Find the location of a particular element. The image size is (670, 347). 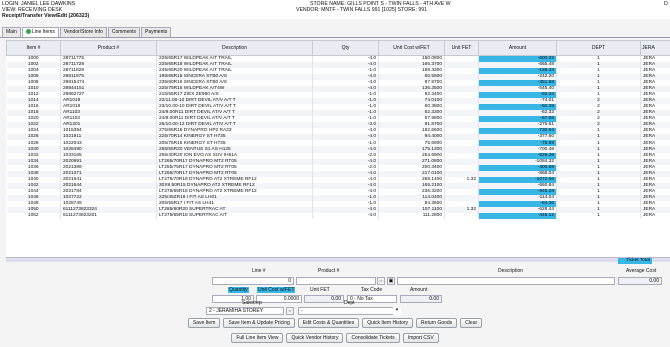

cell-salesrep: JERA is located at coordinates (655, 216).